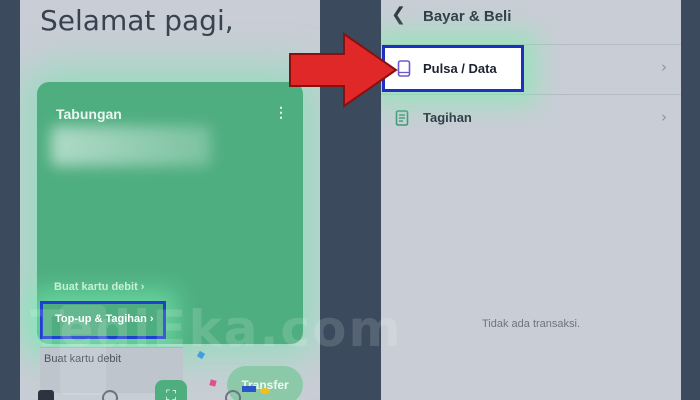 This screenshot has height=400, width=700. I want to click on more-vertical-icon: ⋮, so click(281, 112).